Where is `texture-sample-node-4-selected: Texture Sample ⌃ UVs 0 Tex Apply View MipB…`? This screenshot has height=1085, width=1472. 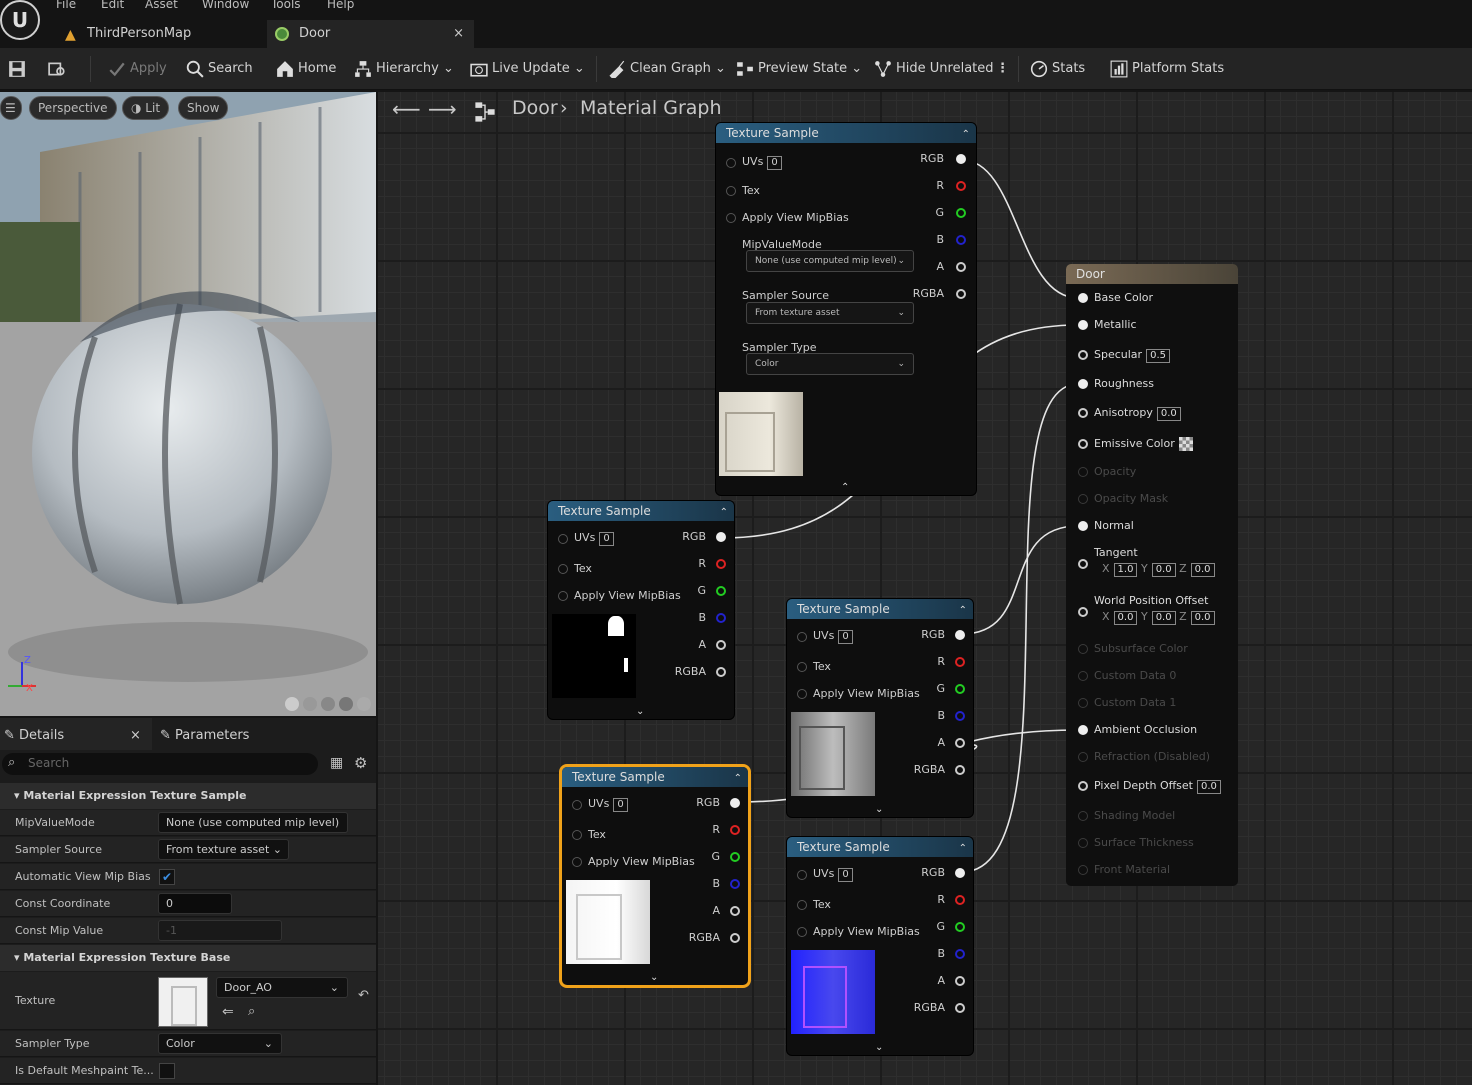 texture-sample-node-4-selected: Texture Sample ⌃ UVs 0 Tex Apply View MipB… is located at coordinates (655, 876).